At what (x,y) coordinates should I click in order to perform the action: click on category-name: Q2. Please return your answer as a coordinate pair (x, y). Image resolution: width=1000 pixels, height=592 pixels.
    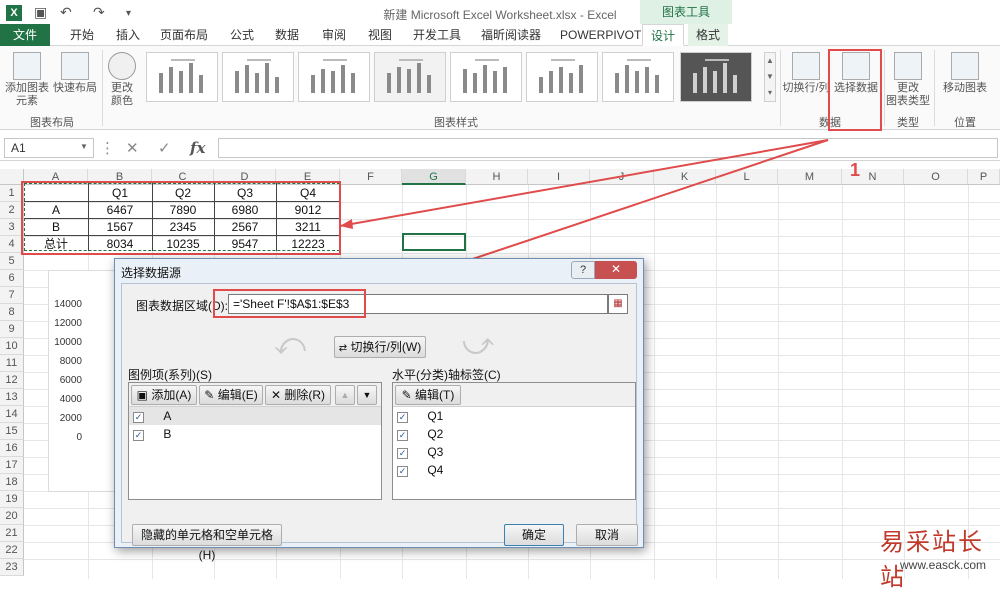
    Looking at the image, I should click on (435, 434).